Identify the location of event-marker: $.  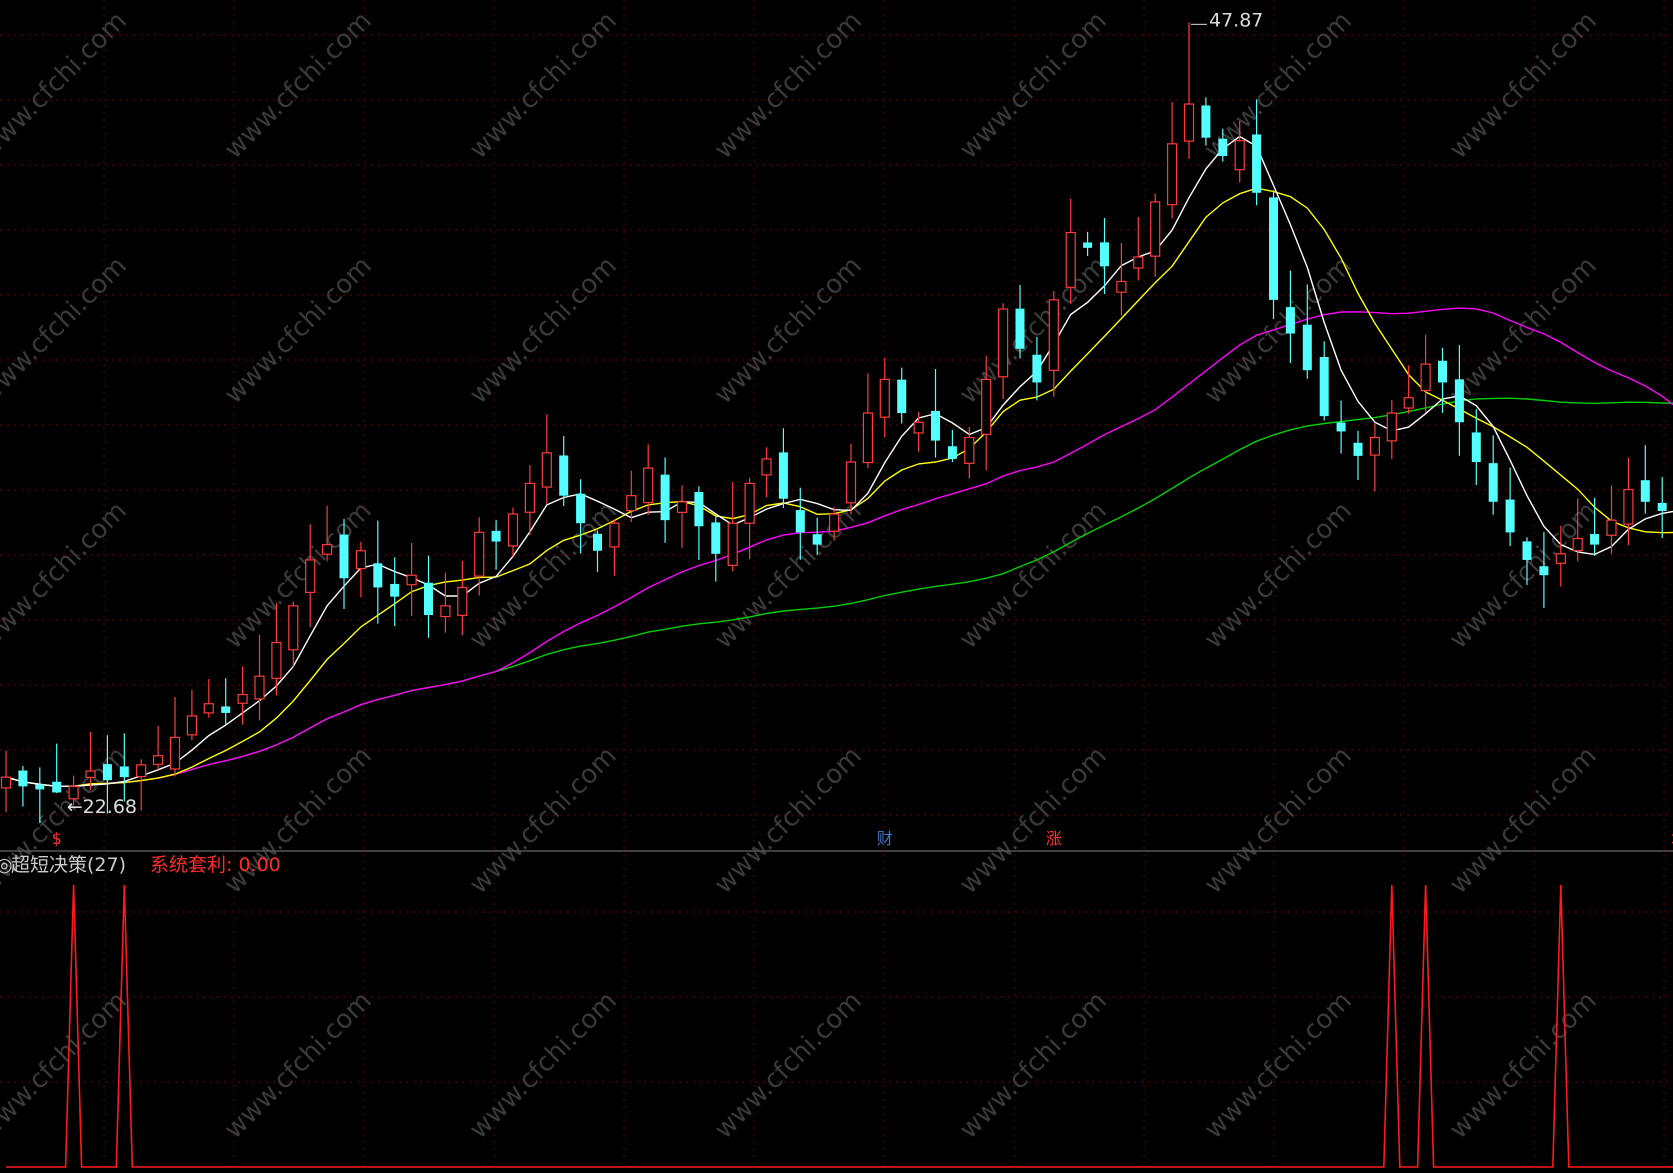
(57, 838).